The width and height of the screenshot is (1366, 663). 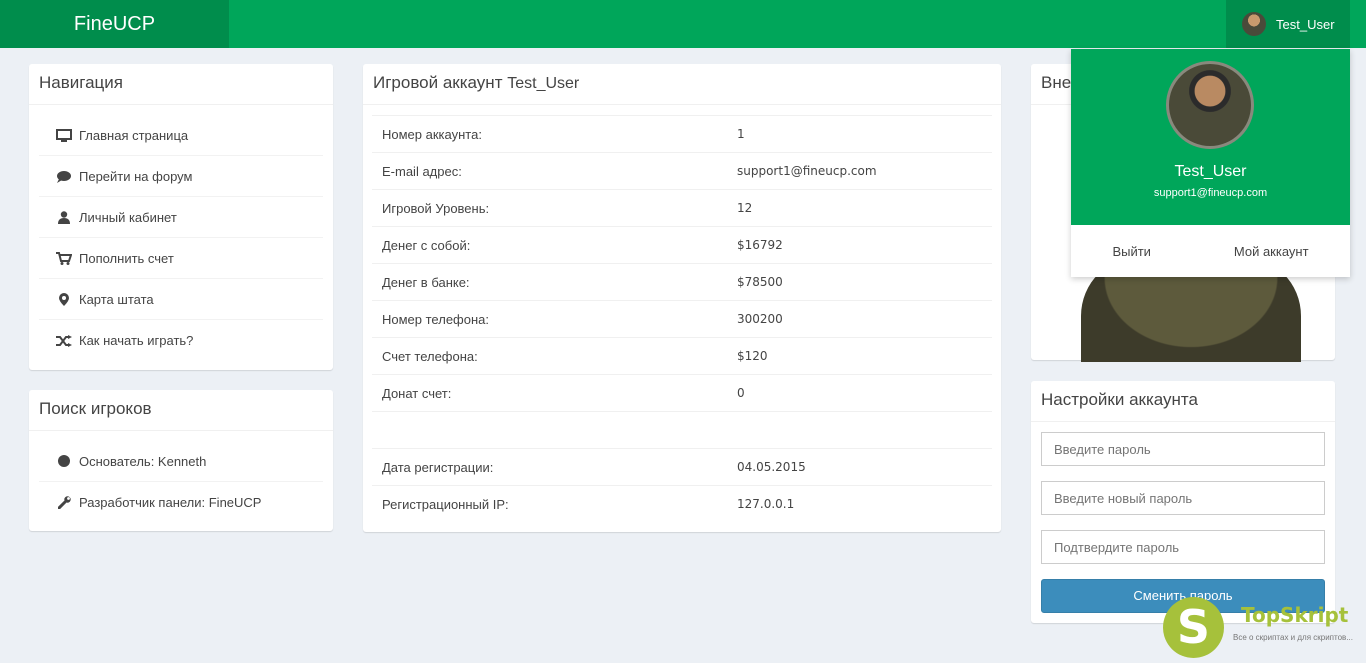 What do you see at coordinates (1193, 627) in the screenshot?
I see `watermark-logo: S` at bounding box center [1193, 627].